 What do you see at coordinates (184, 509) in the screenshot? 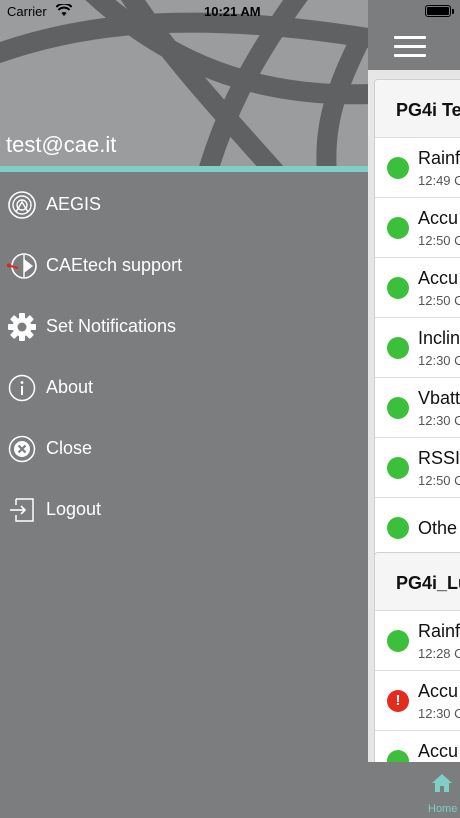
I see `menu-item-logout: Logout` at bounding box center [184, 509].